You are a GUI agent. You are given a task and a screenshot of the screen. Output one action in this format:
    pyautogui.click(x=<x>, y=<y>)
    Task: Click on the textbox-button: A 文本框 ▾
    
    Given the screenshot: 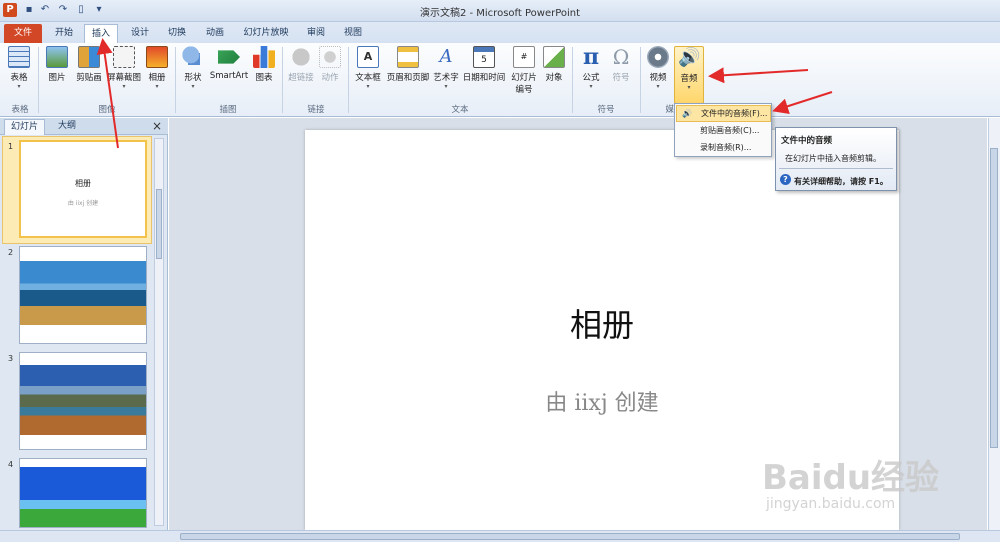 What is the action you would take?
    pyautogui.click(x=368, y=68)
    